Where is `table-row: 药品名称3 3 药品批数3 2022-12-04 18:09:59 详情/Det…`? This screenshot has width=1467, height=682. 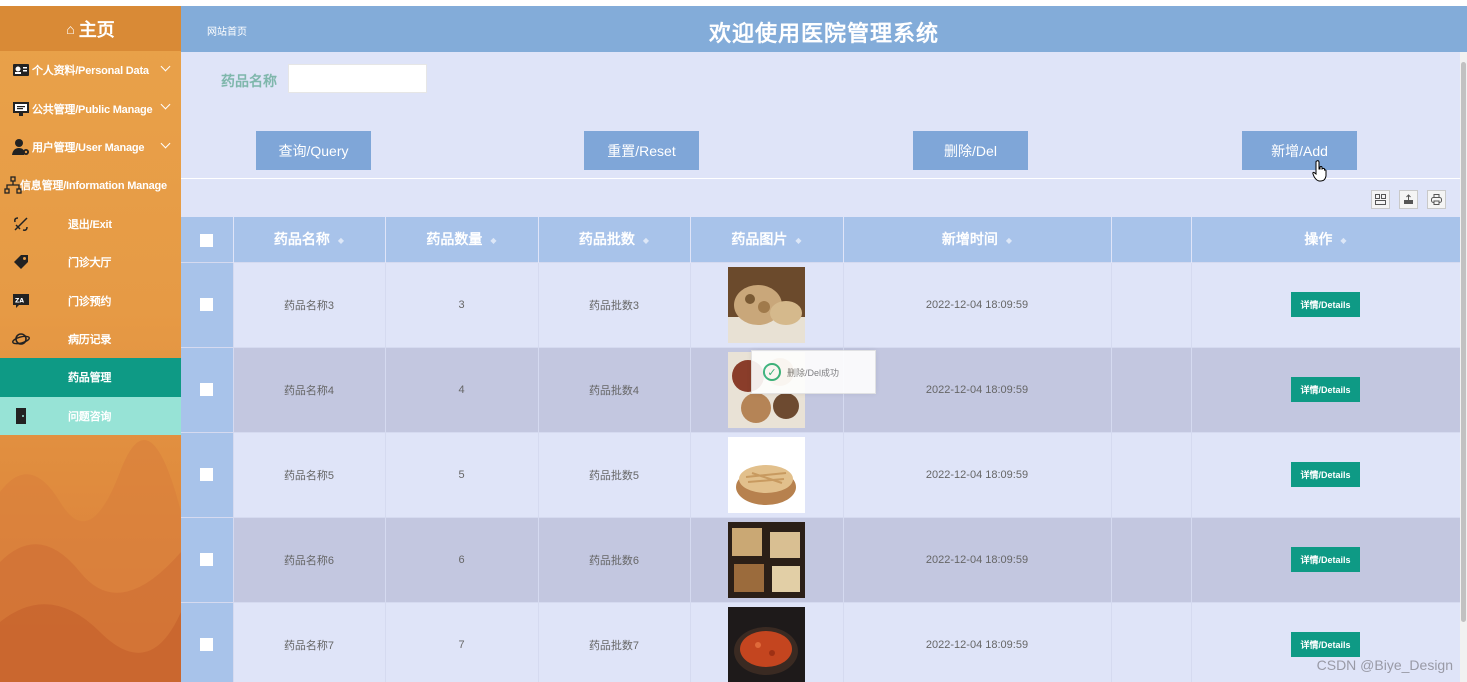 table-row: 药品名称3 3 药品批数3 2022-12-04 18:09:59 详情/Det… is located at coordinates (820, 304).